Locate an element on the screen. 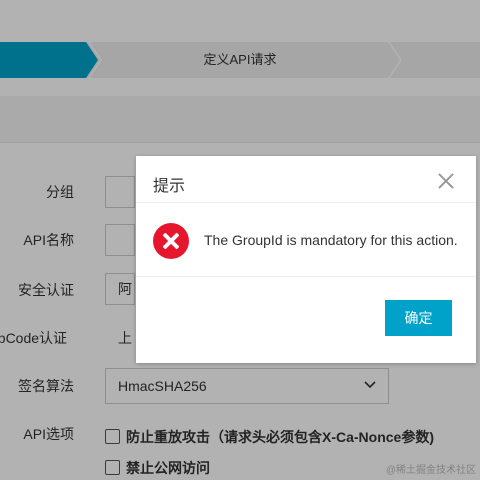 The width and height of the screenshot is (480, 480). dialog-title: 提示 is located at coordinates (169, 186).